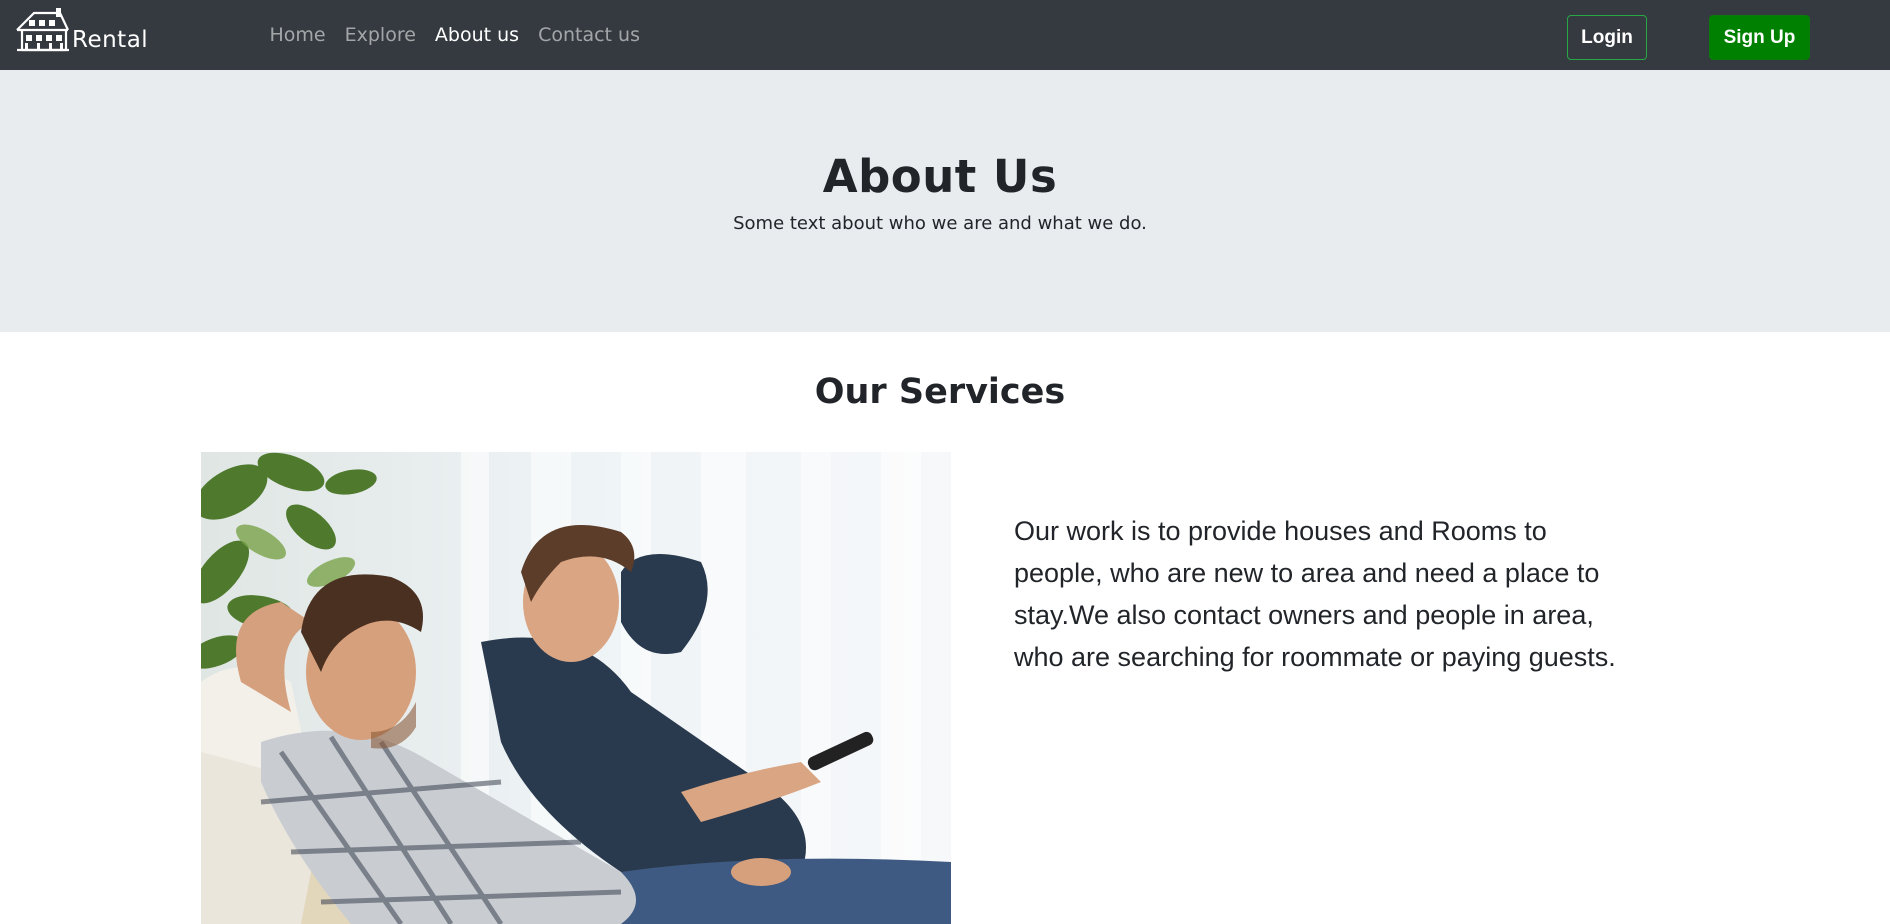 The image size is (1890, 924). I want to click on nav-explore-link: Explore, so click(380, 35).